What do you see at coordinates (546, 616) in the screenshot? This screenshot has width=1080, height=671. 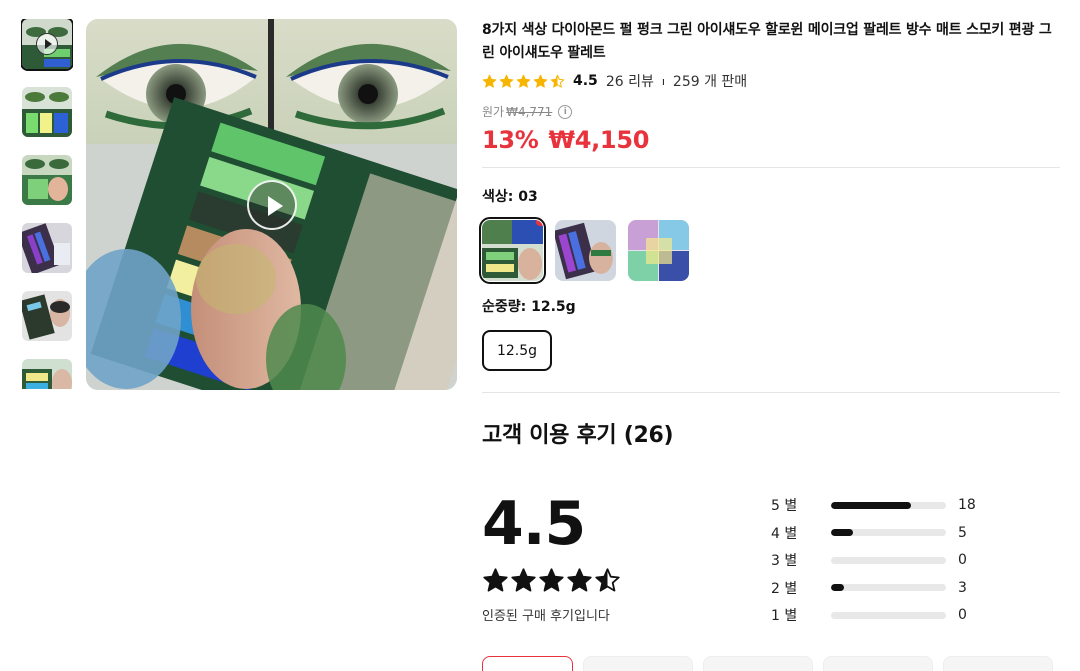 I see `verified-purchase-note: 인증된 구매 후기입니다` at bounding box center [546, 616].